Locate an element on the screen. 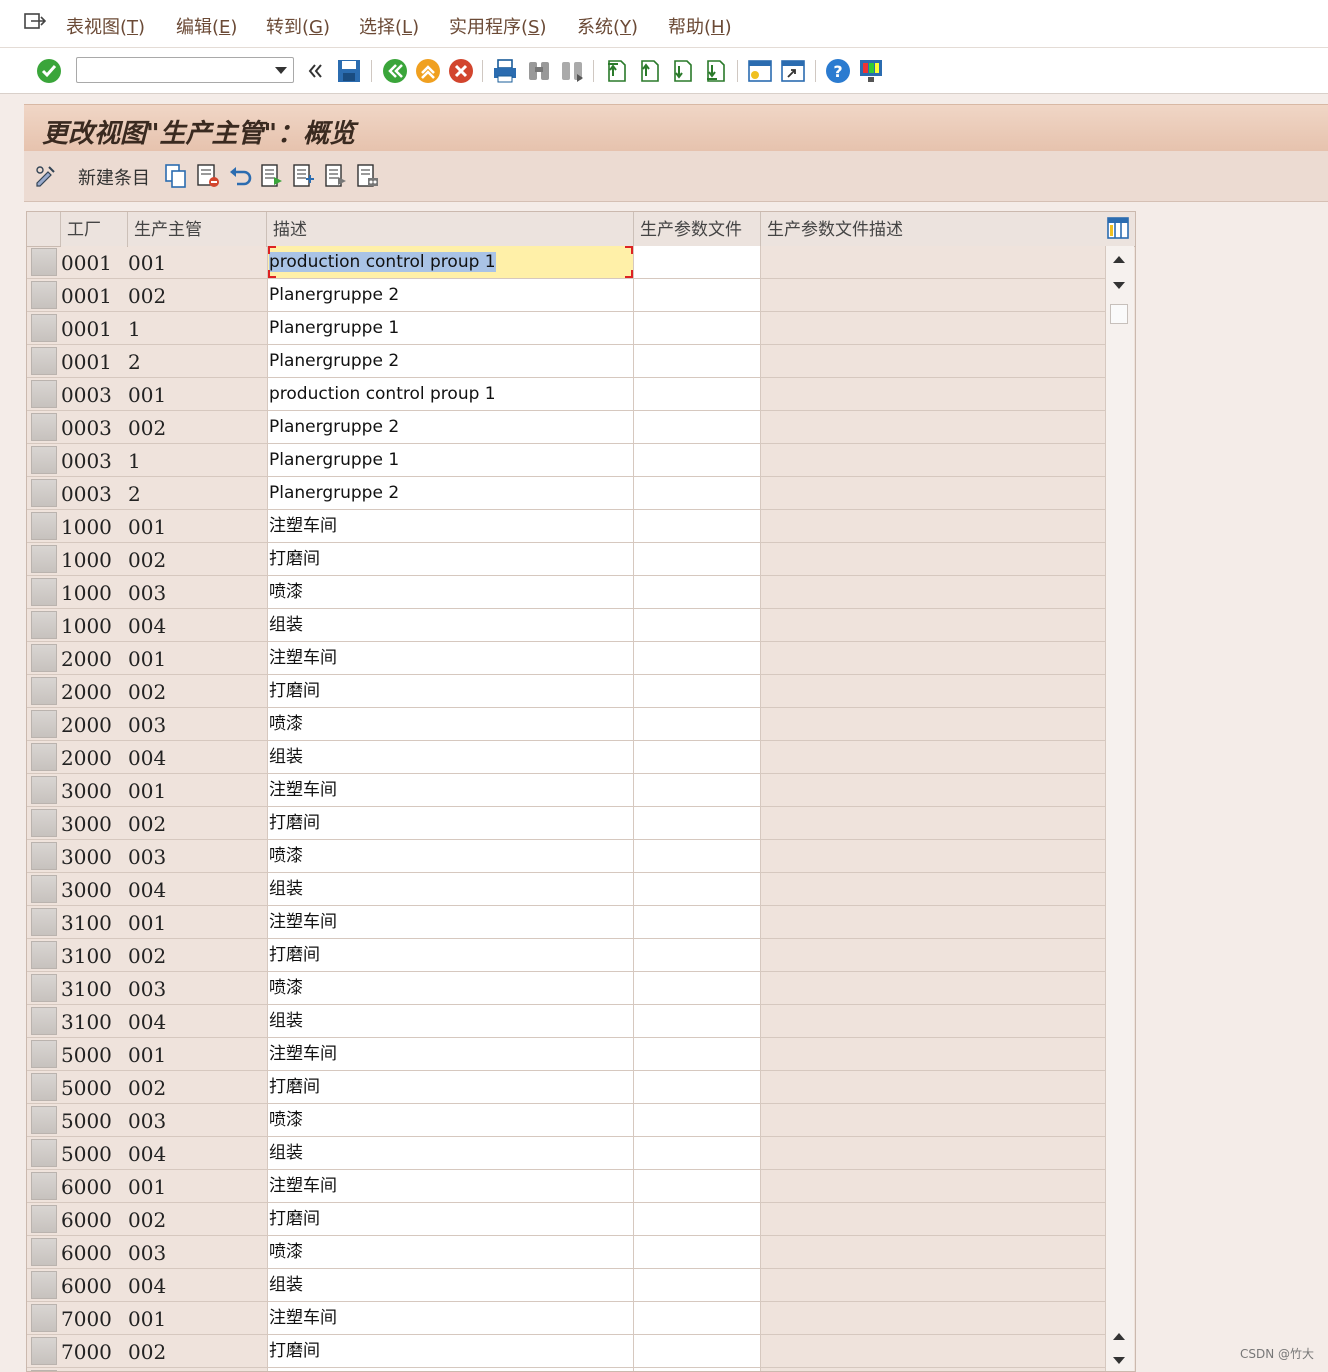 The width and height of the screenshot is (1328, 1372). description-input: production control proup 1 is located at coordinates (450, 262).